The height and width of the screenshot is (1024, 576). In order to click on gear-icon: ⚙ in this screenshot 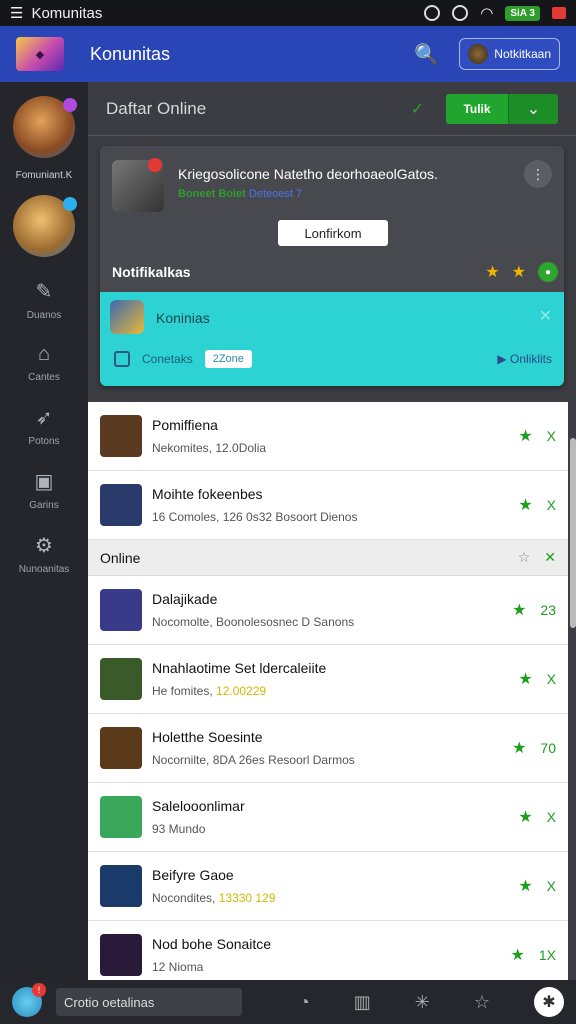, I will do `click(44, 546)`.